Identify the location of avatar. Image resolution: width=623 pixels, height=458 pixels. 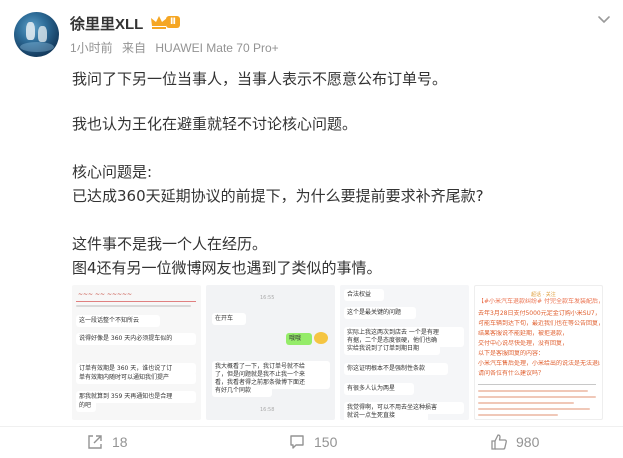
(36, 34).